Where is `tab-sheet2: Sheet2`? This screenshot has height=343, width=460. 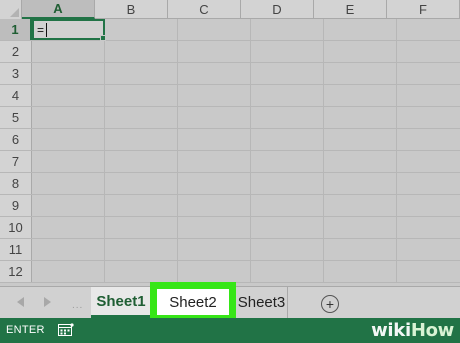
tab-sheet2: Sheet2 is located at coordinates (193, 302).